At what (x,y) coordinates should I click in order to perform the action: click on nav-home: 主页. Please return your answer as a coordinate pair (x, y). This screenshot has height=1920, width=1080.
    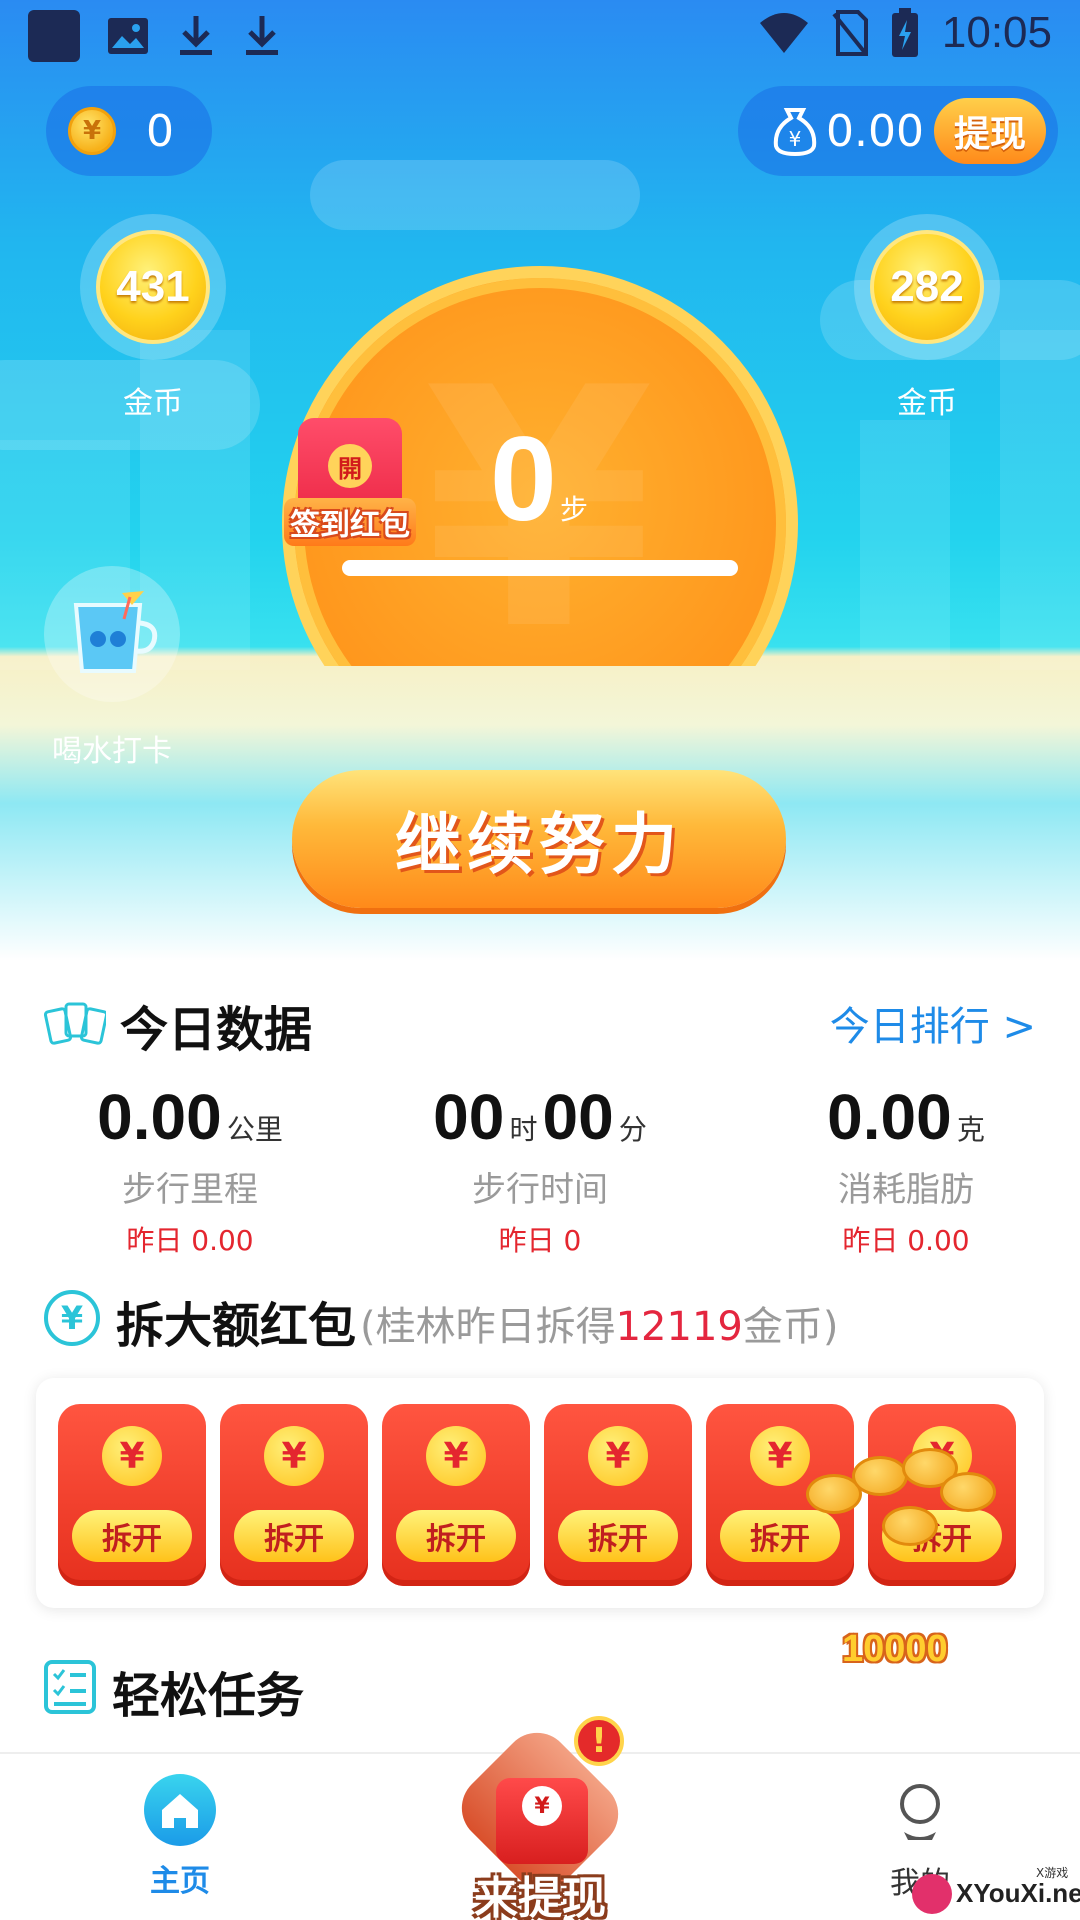
    Looking at the image, I should click on (180, 1837).